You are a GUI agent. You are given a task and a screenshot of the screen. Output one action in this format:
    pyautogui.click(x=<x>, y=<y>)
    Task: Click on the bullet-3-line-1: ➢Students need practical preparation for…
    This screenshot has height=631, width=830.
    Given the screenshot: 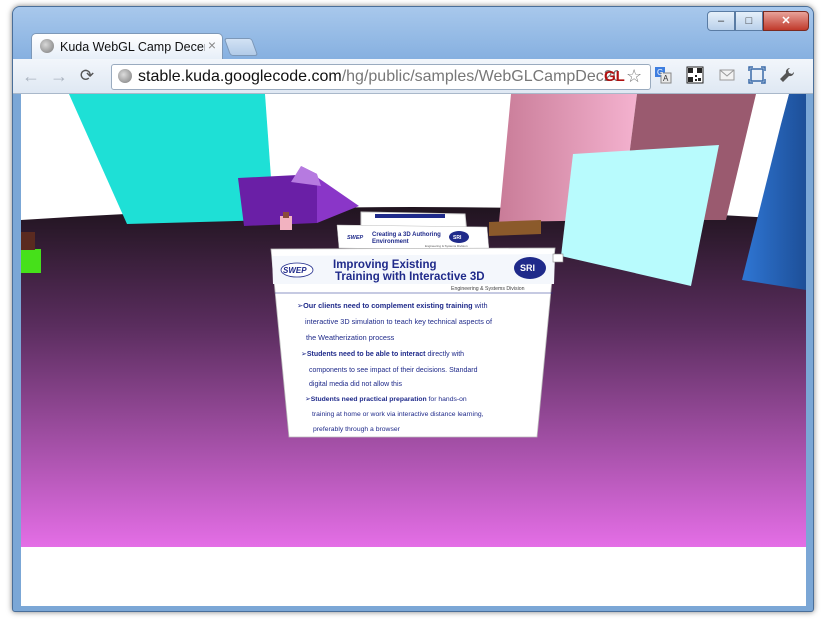 What is the action you would take?
    pyautogui.click(x=386, y=399)
    